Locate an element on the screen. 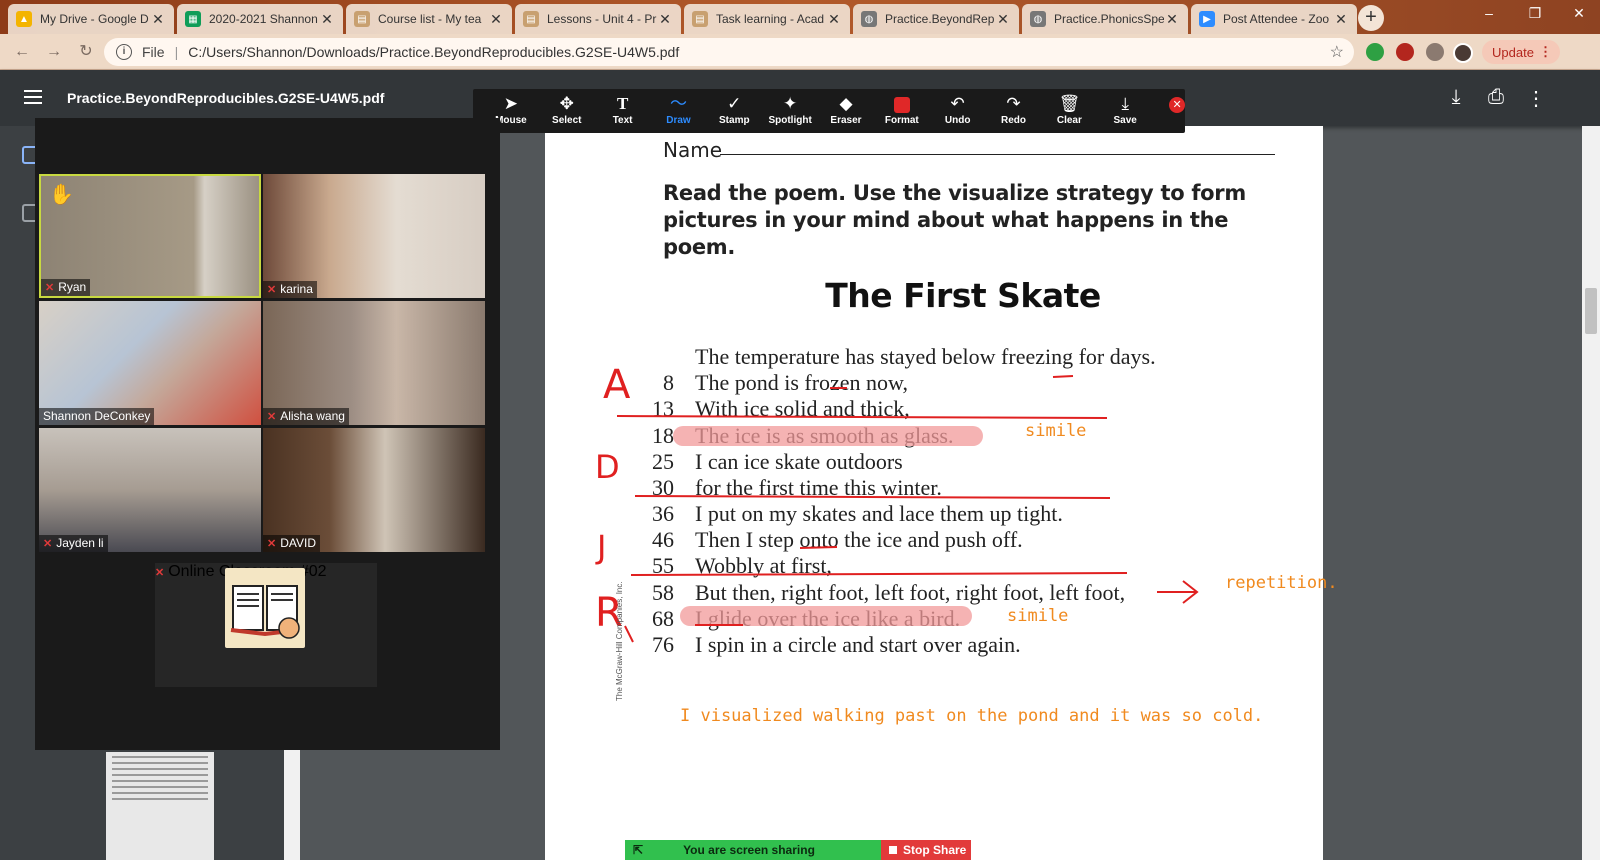 Image resolution: width=1600 pixels, height=860 pixels. menu-dots-icon: ⋮ is located at coordinates (1545, 51).